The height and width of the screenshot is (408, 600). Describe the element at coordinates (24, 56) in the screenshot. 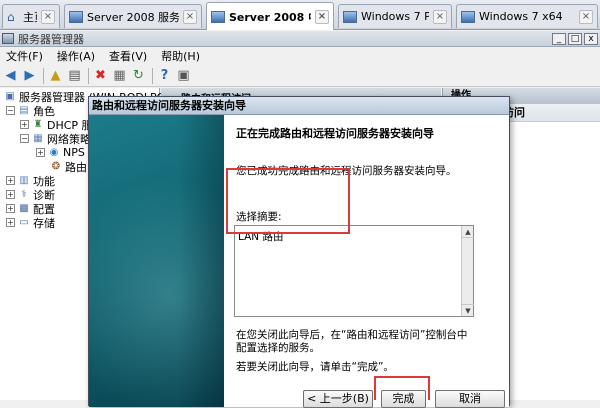

I see `menu-file: 文件(F)` at that location.